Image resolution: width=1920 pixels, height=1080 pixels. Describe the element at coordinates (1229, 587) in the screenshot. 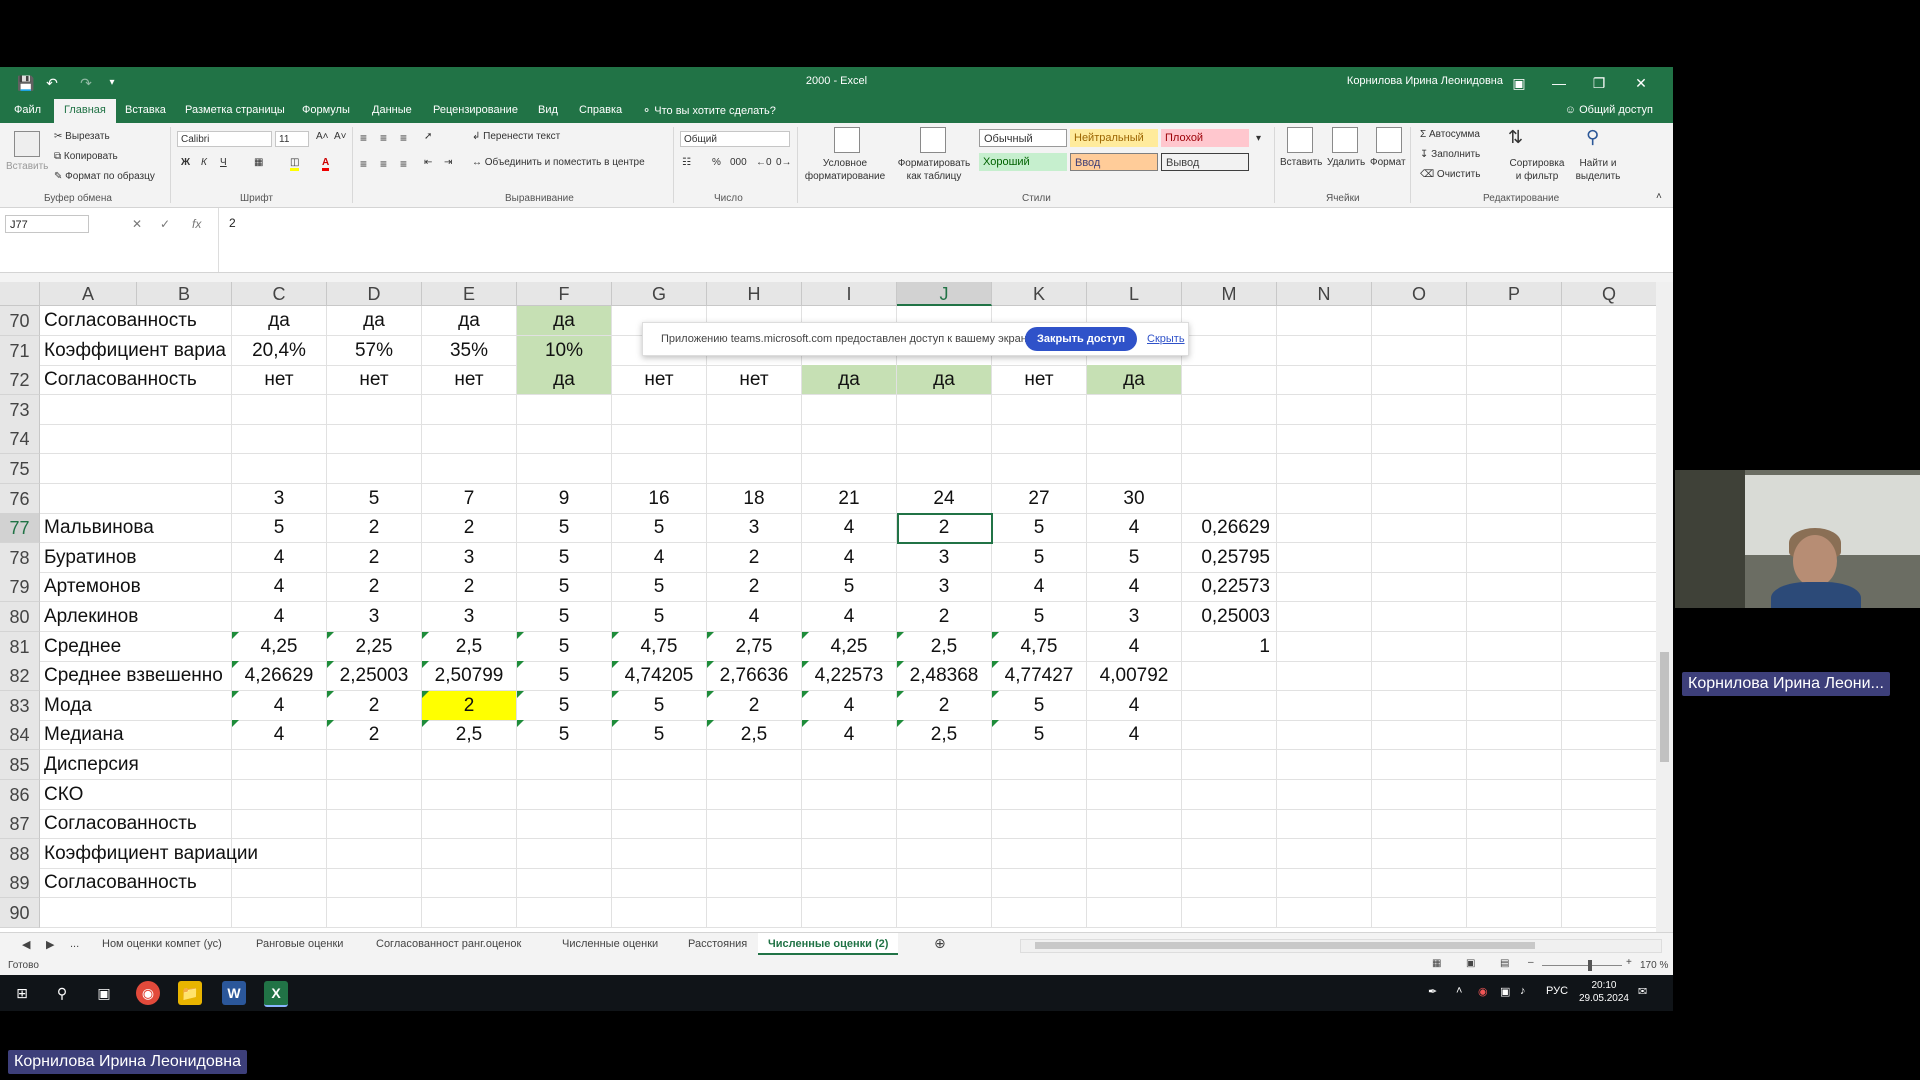

I see `cell-m79: 0,22573` at that location.